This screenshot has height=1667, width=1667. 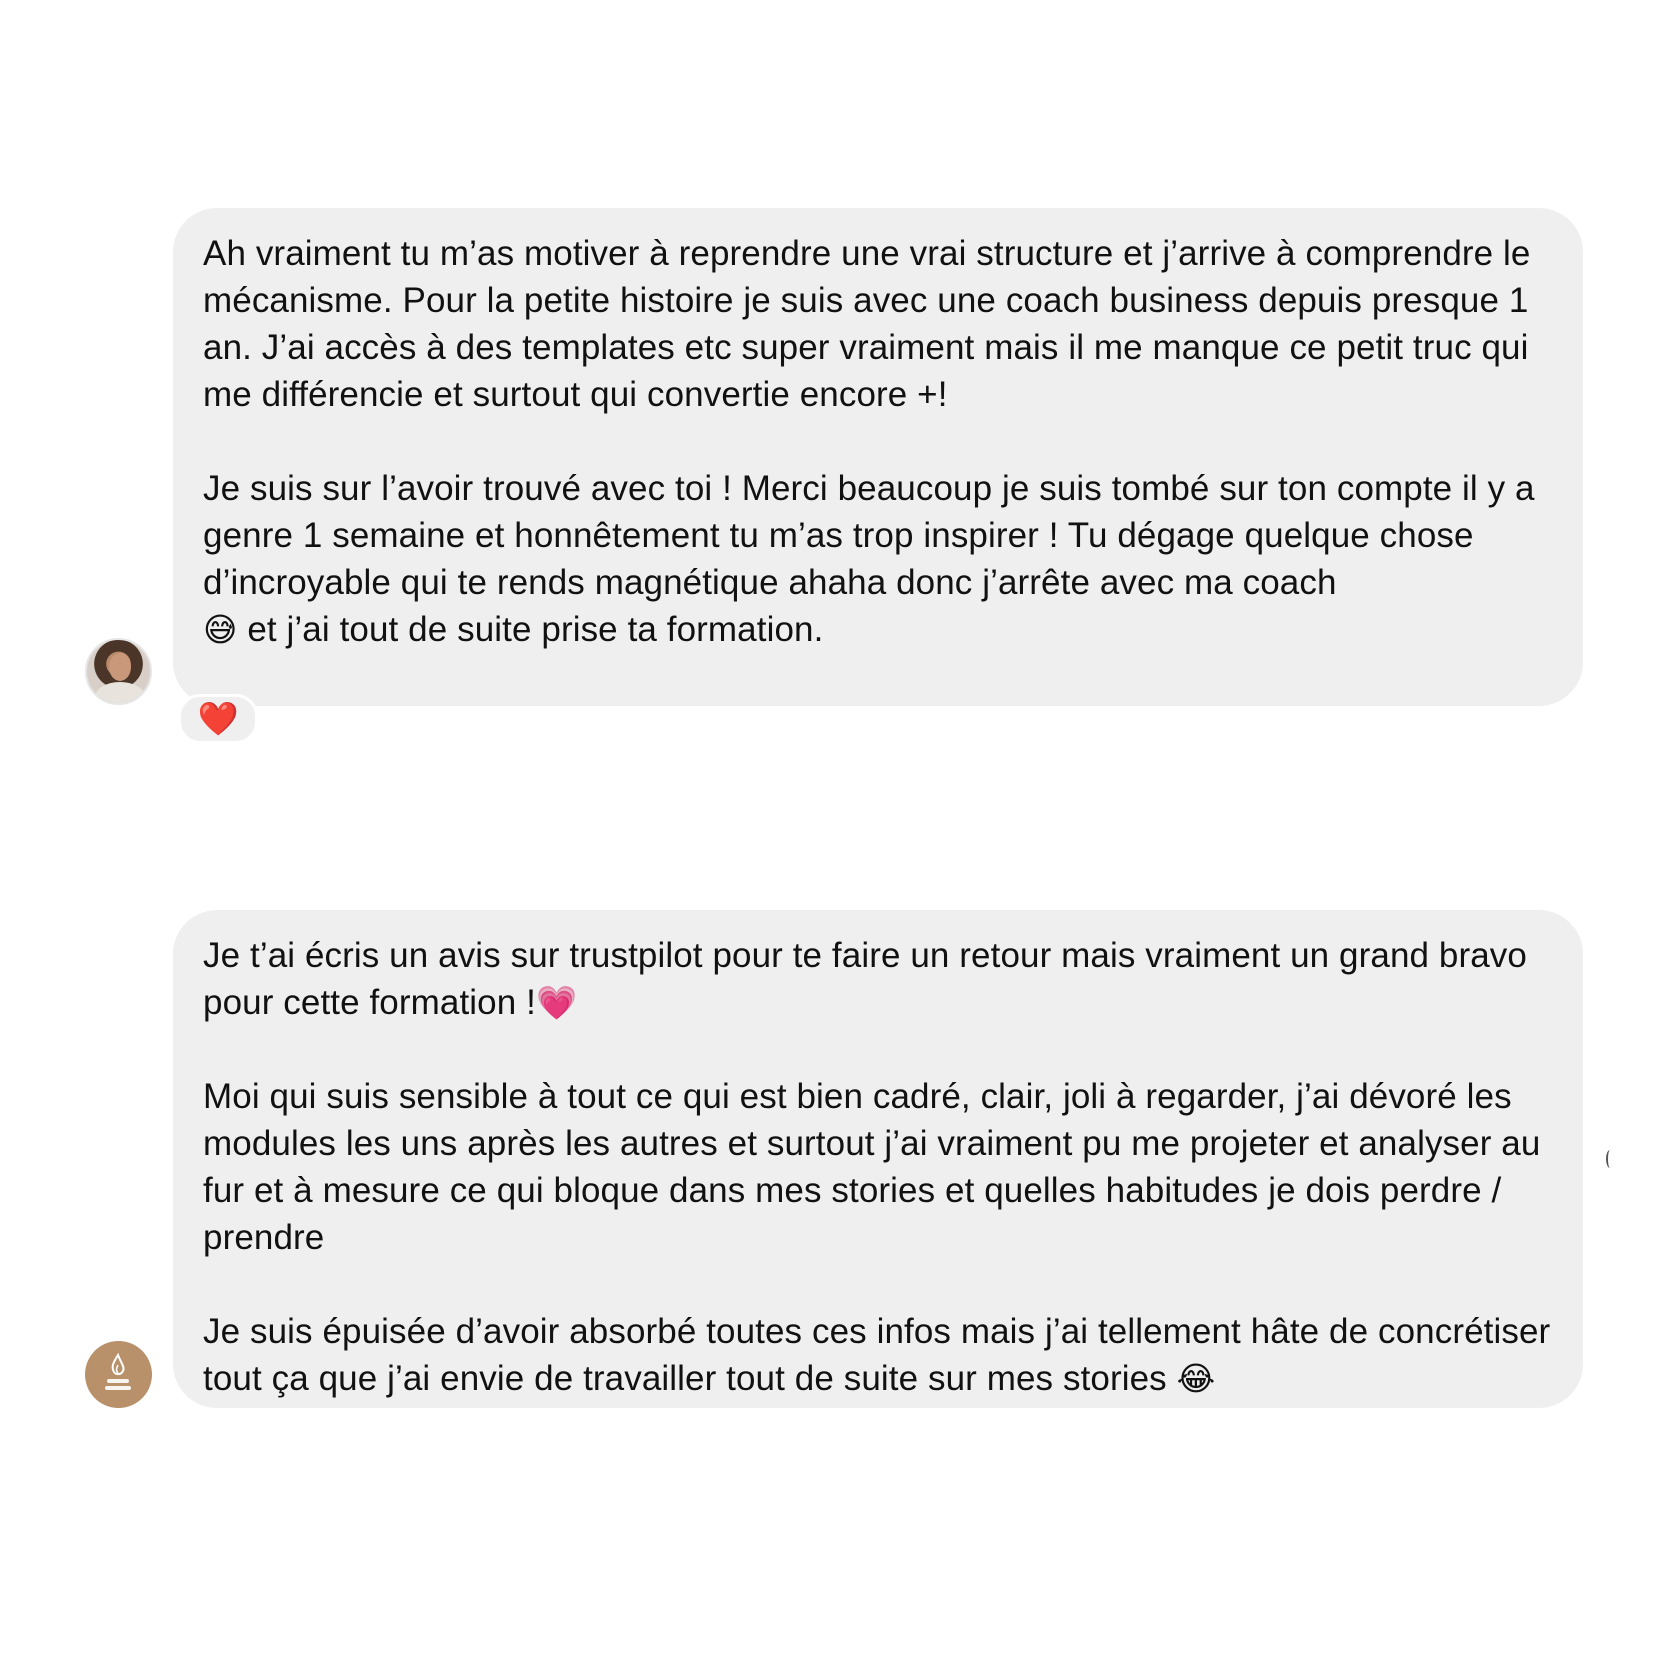 I want to click on heart-icon: ❤️, so click(x=218, y=718).